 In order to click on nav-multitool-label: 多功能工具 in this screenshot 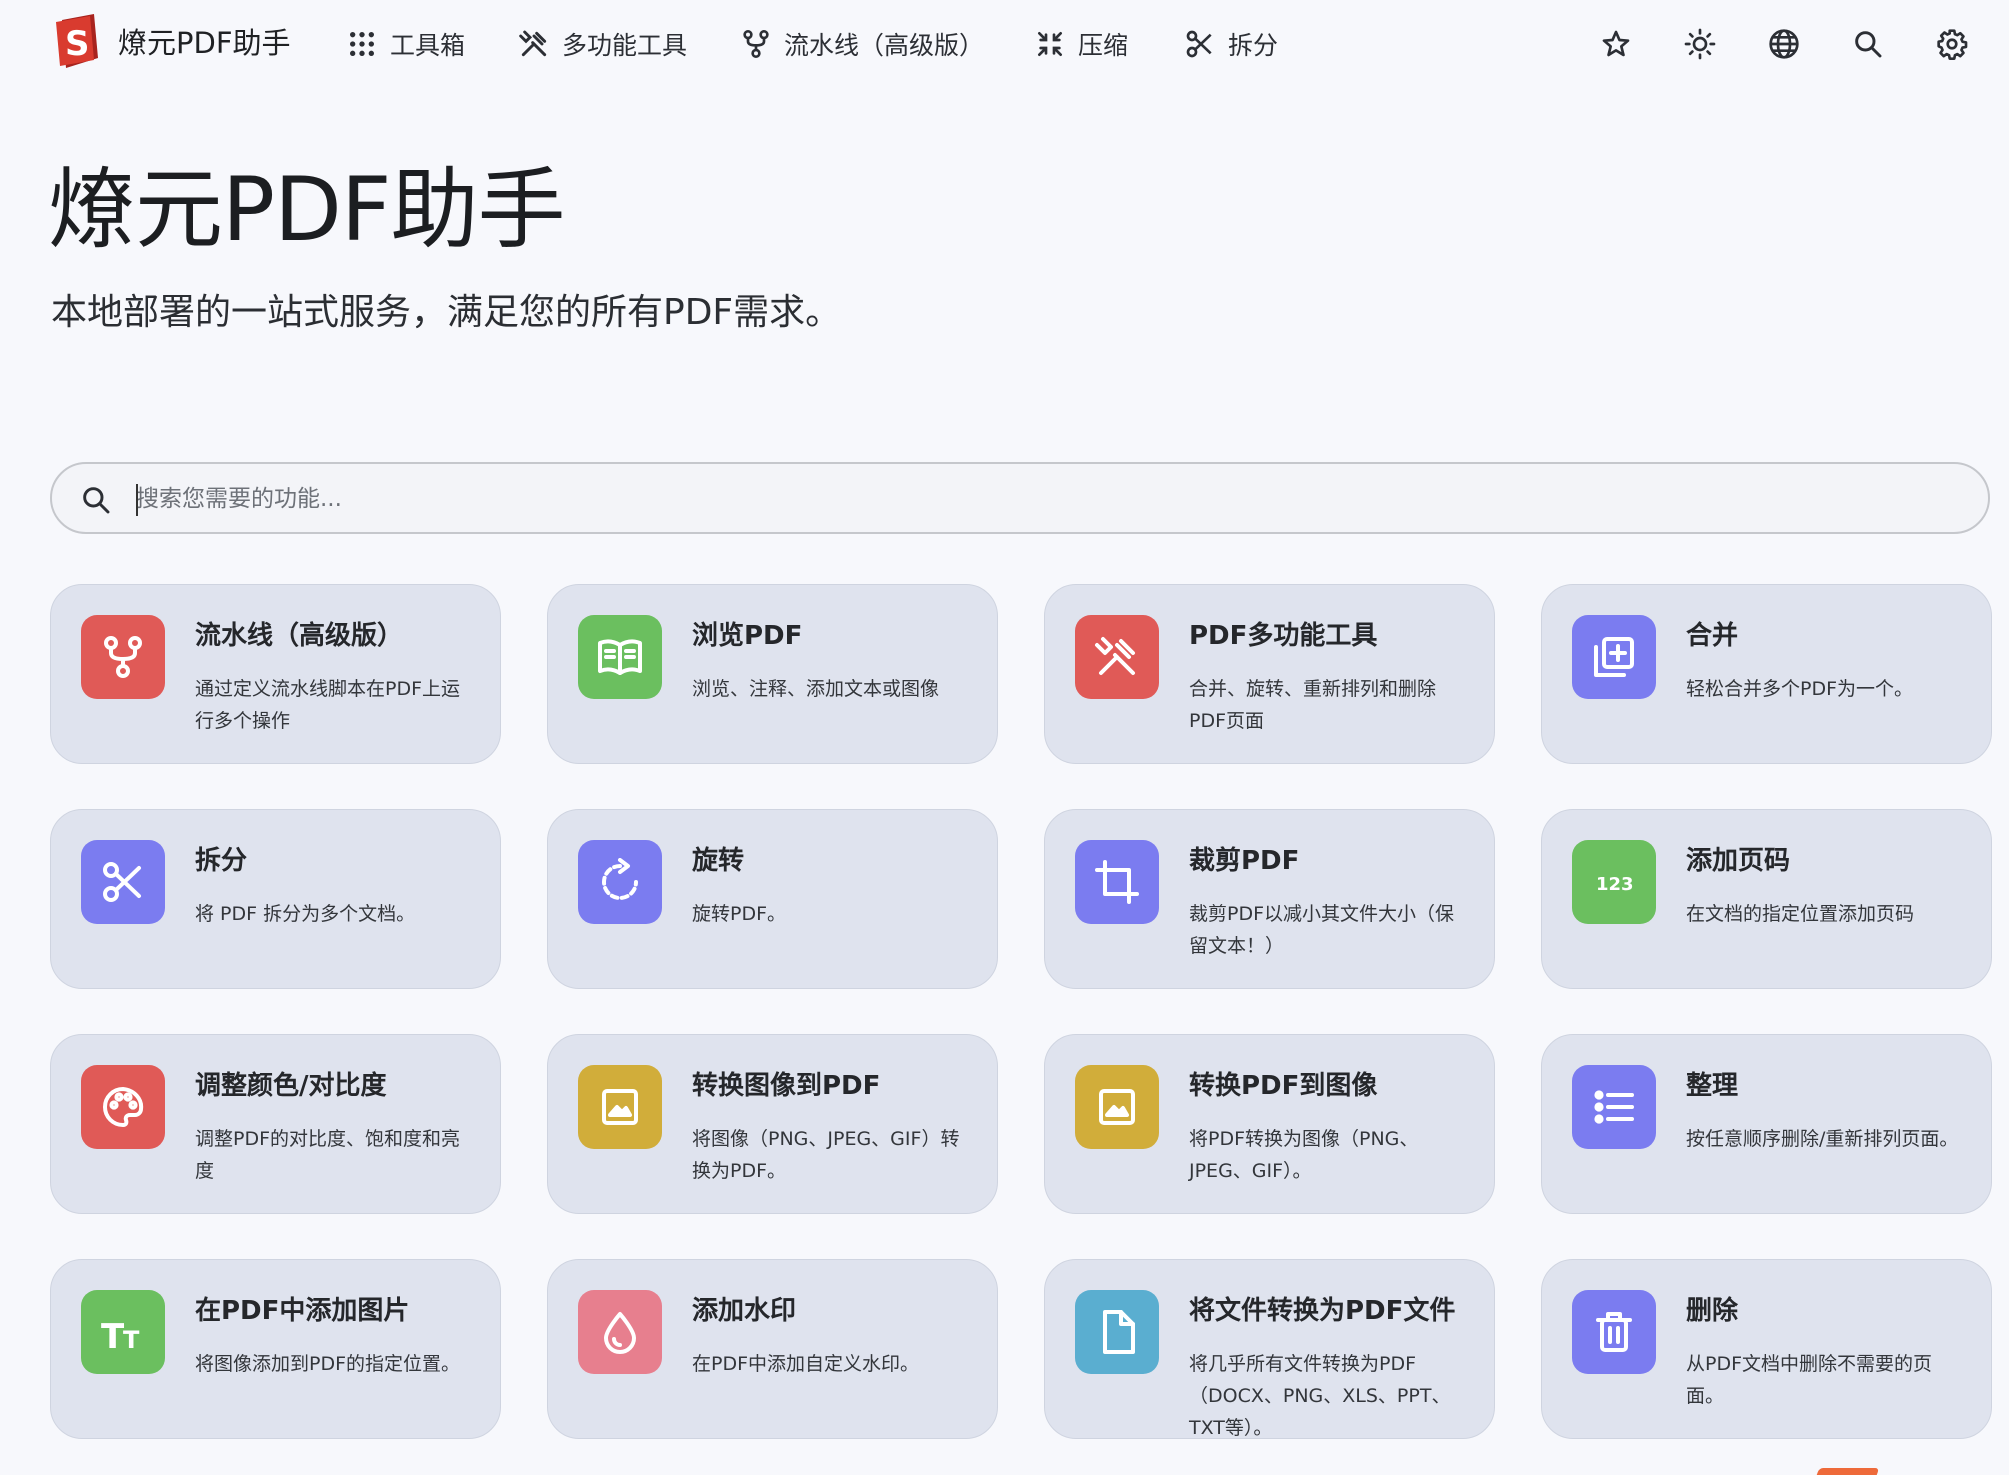, I will do `click(625, 45)`.